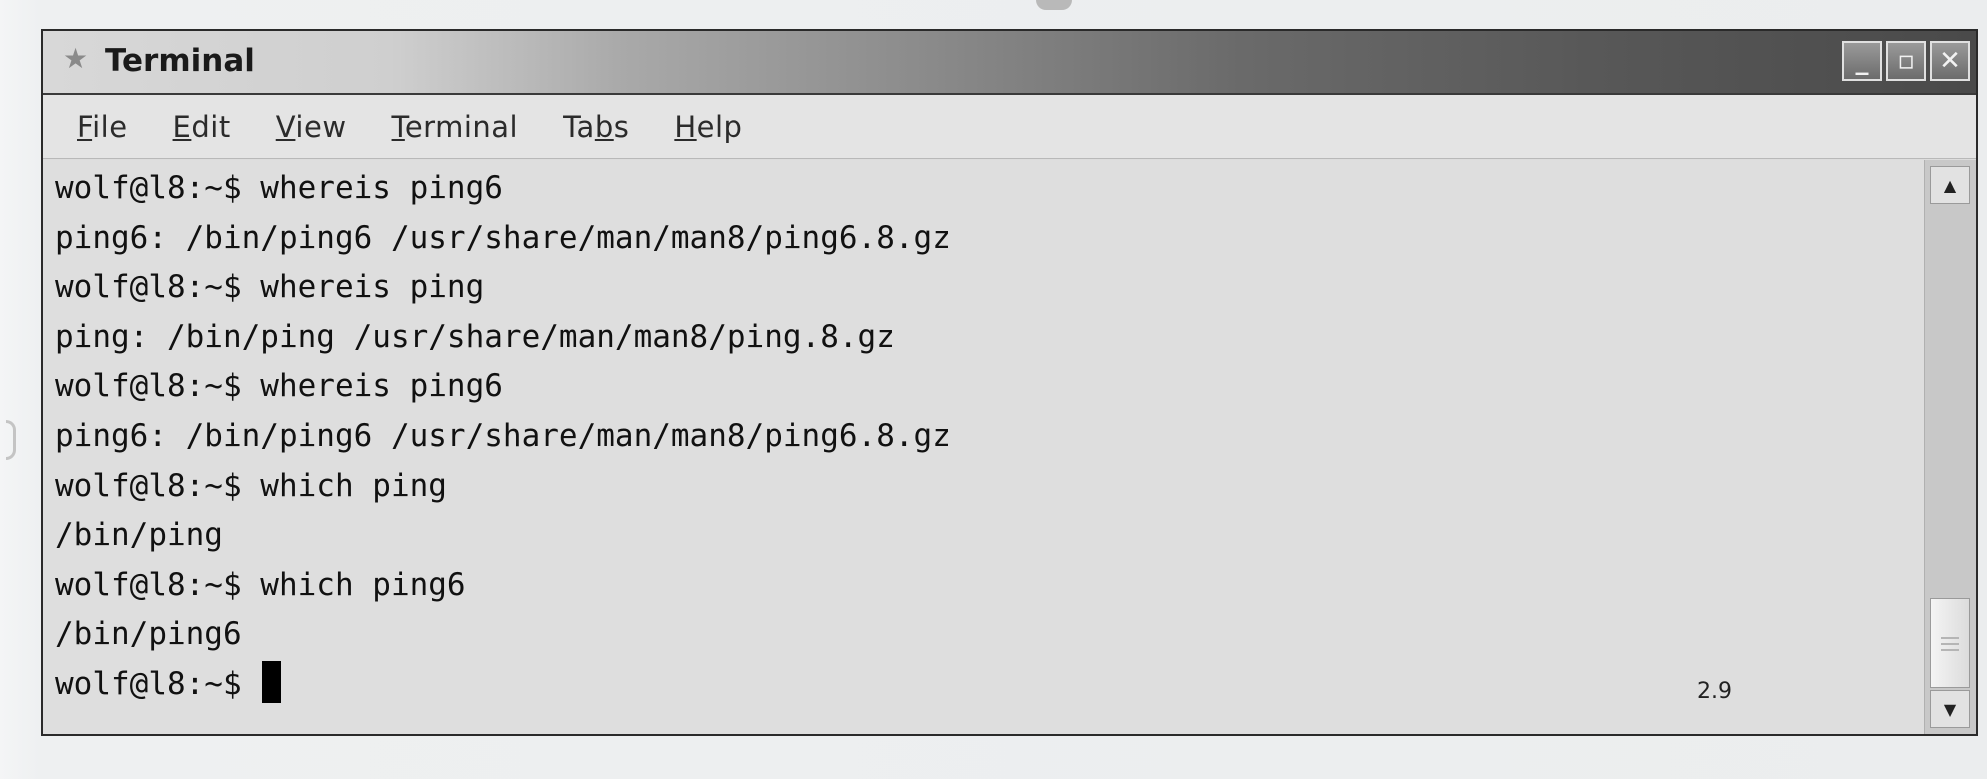 The width and height of the screenshot is (1987, 779). I want to click on menu-file: File, so click(102, 127).